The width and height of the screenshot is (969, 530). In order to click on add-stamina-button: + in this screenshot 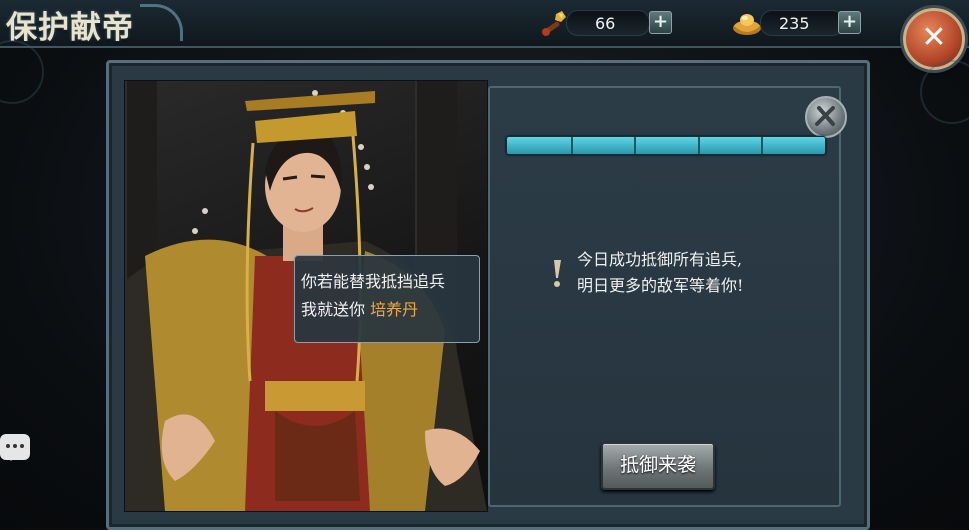, I will do `click(660, 22)`.